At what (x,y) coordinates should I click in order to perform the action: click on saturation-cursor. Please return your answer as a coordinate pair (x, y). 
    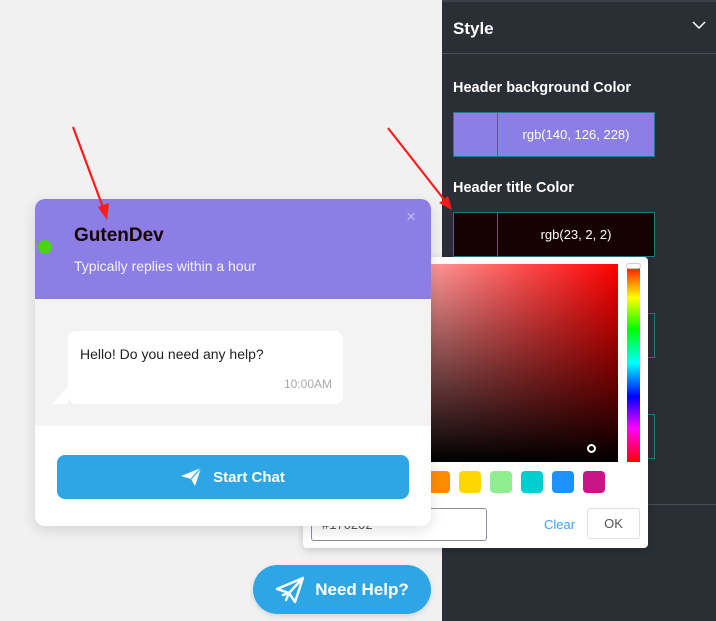
    Looking at the image, I should click on (591, 448).